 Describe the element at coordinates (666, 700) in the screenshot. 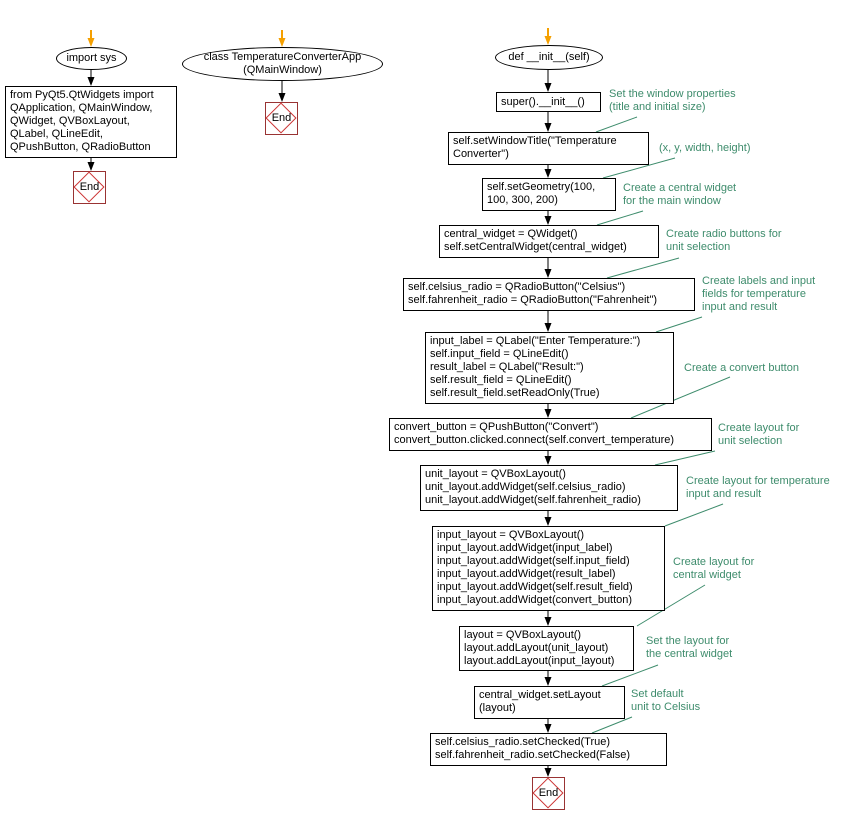

I see `comment-default-unit: Set default unit to Celsius` at that location.